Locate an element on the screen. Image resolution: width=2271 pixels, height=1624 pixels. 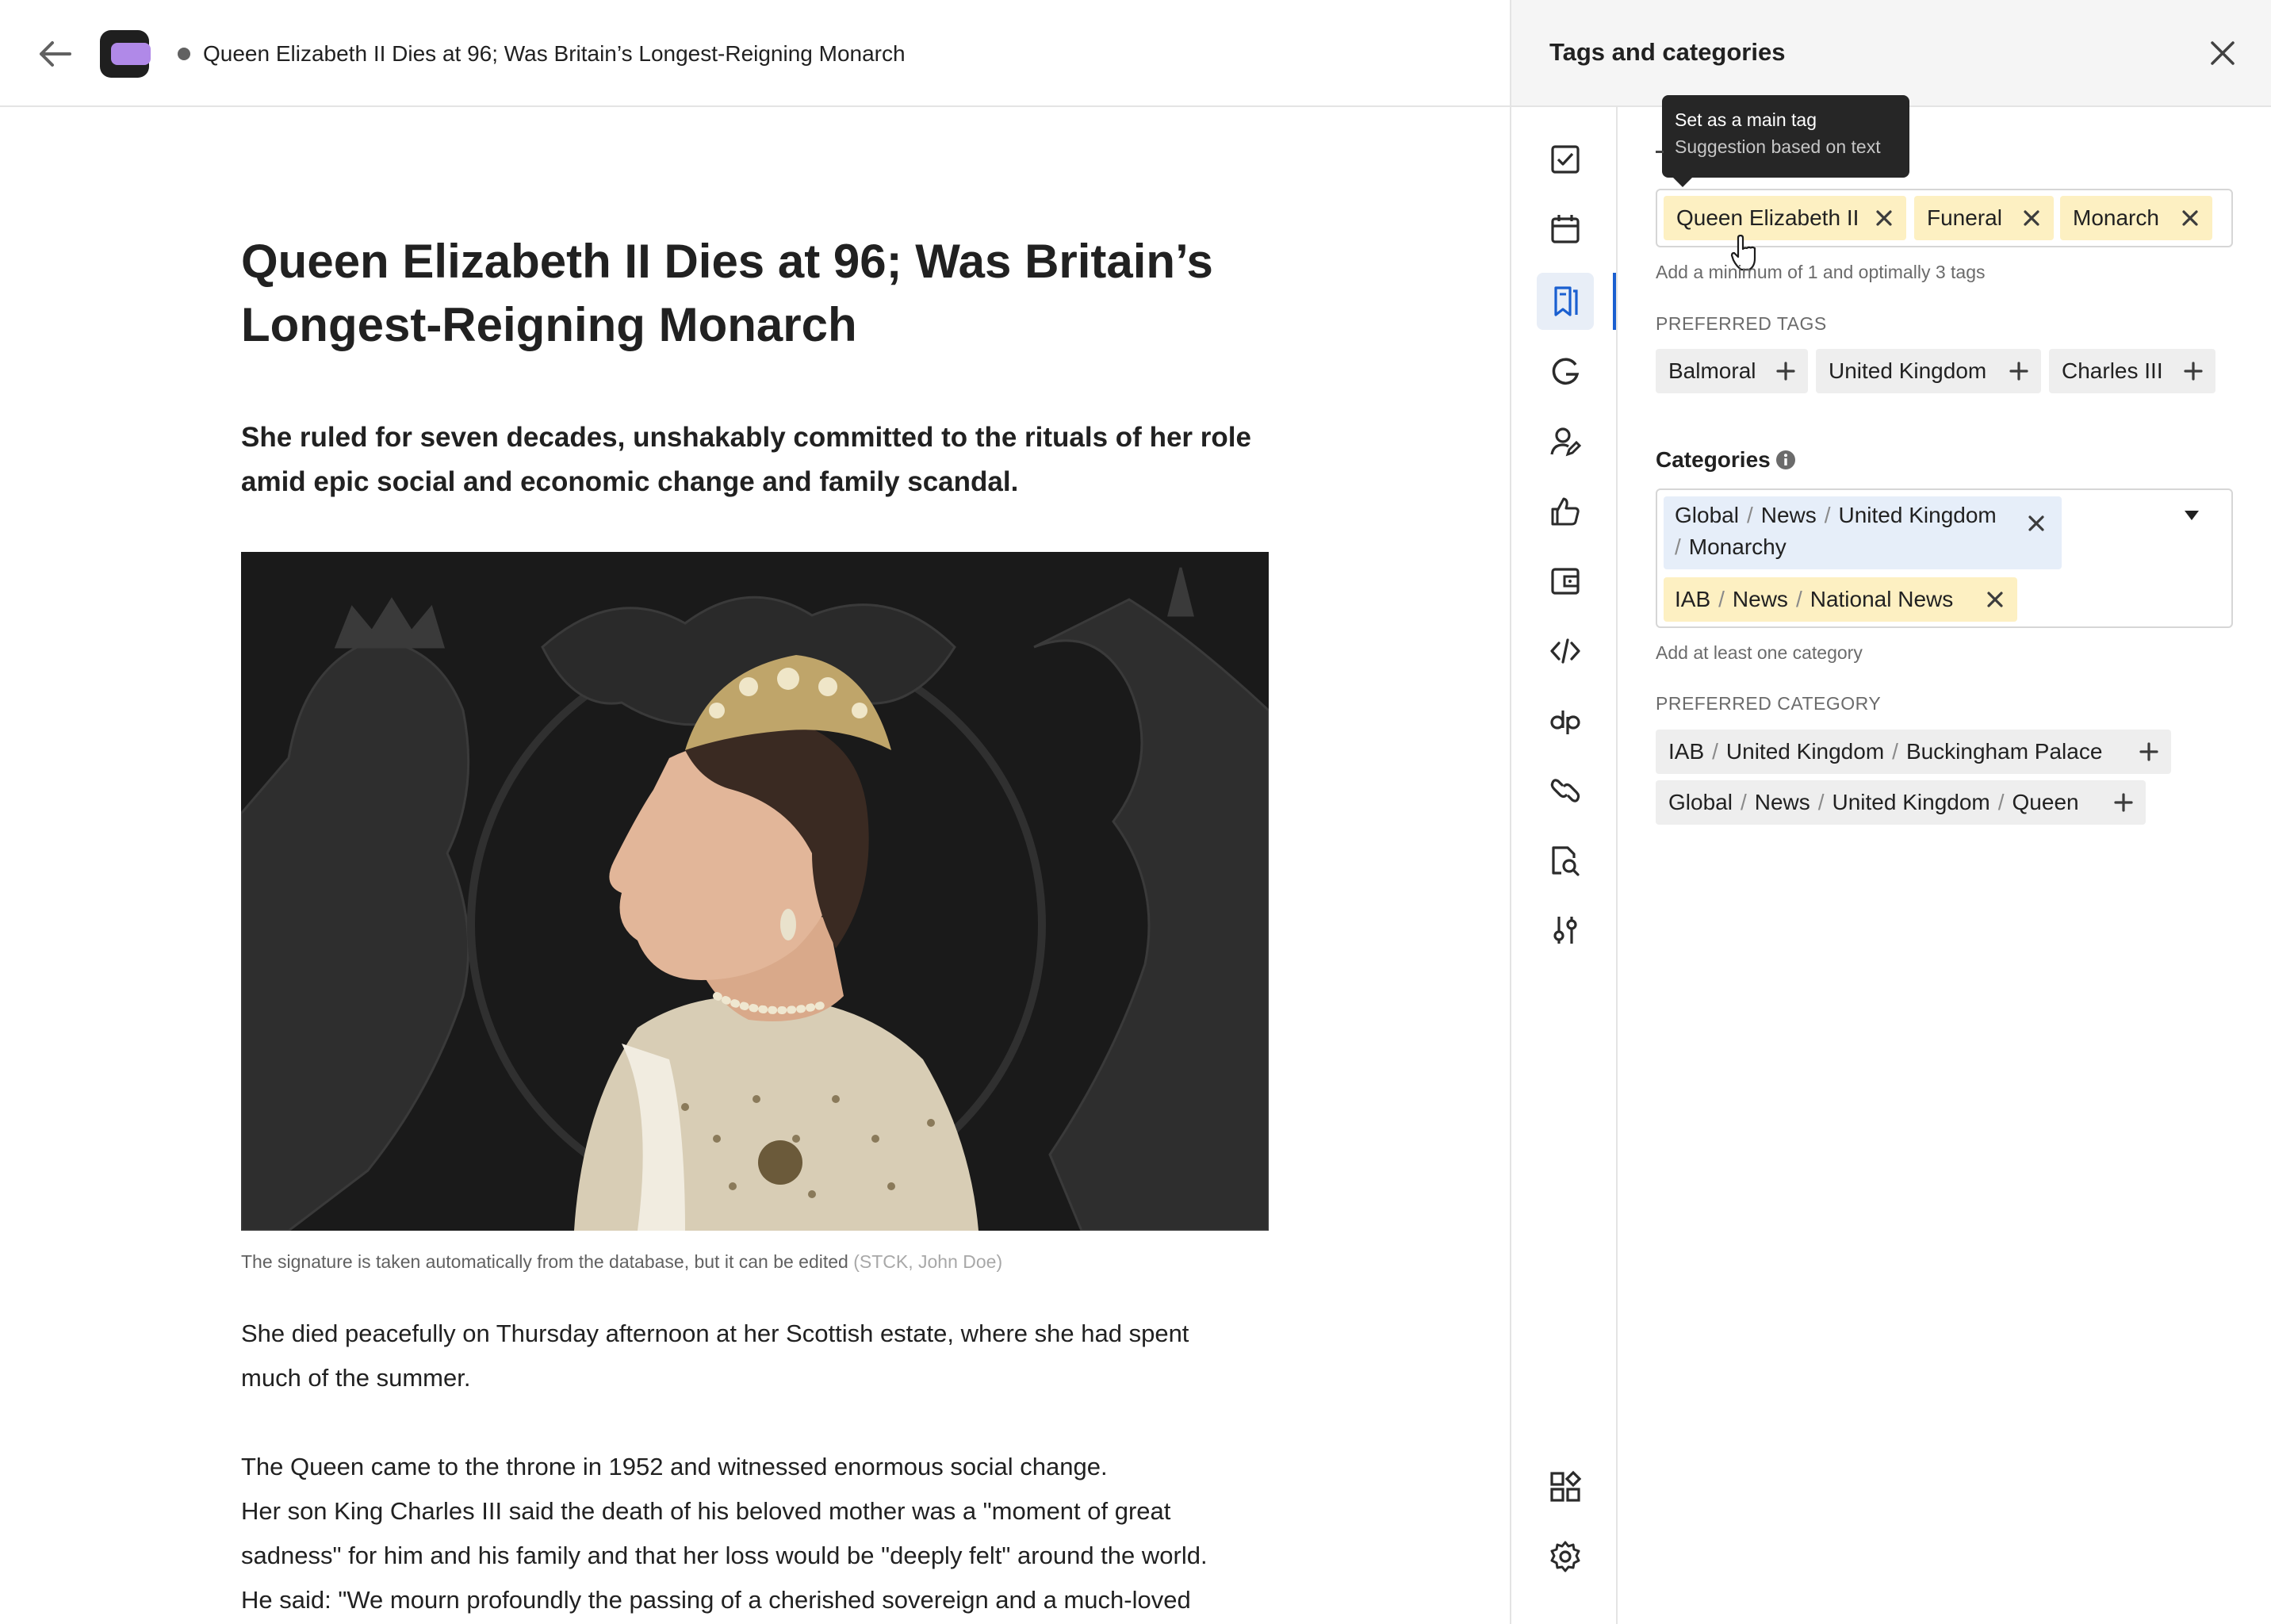
checklist-icon is located at coordinates (1565, 159).